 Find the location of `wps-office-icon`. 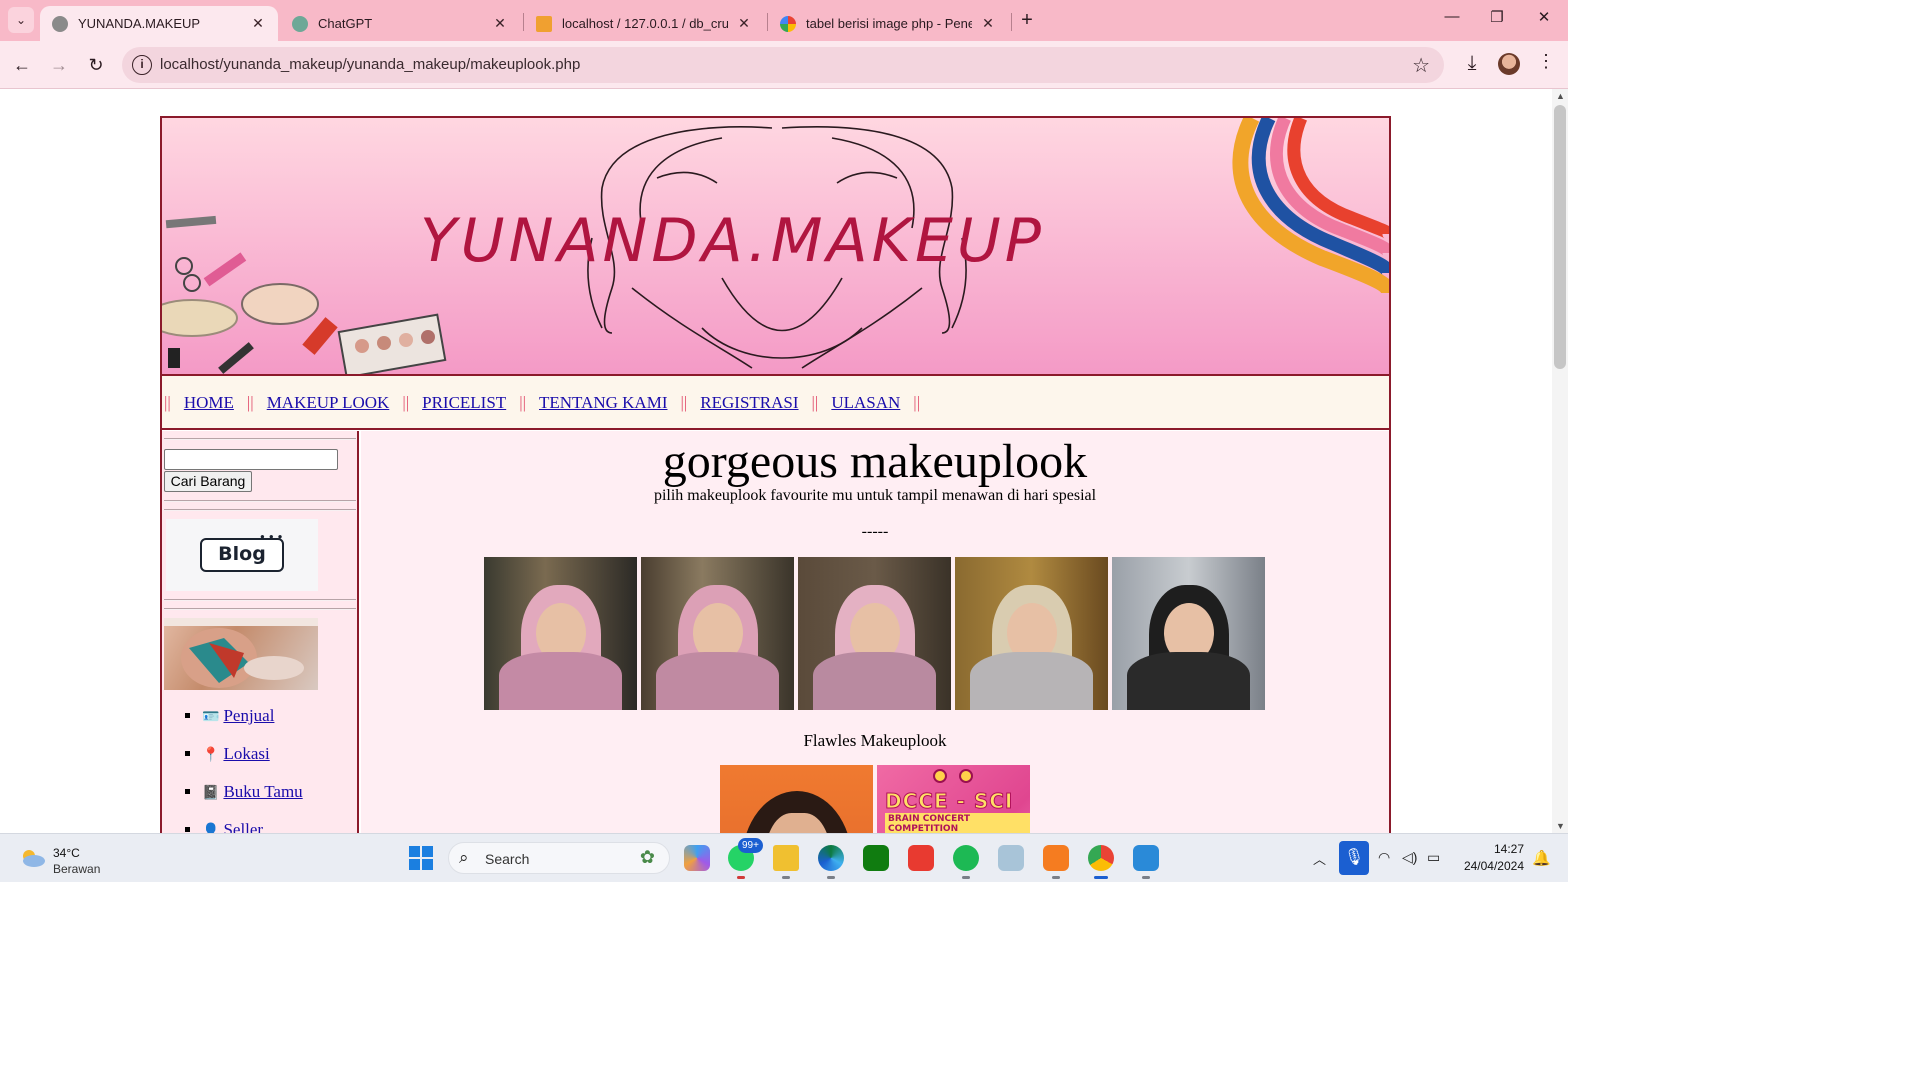

wps-office-icon is located at coordinates (921, 858).